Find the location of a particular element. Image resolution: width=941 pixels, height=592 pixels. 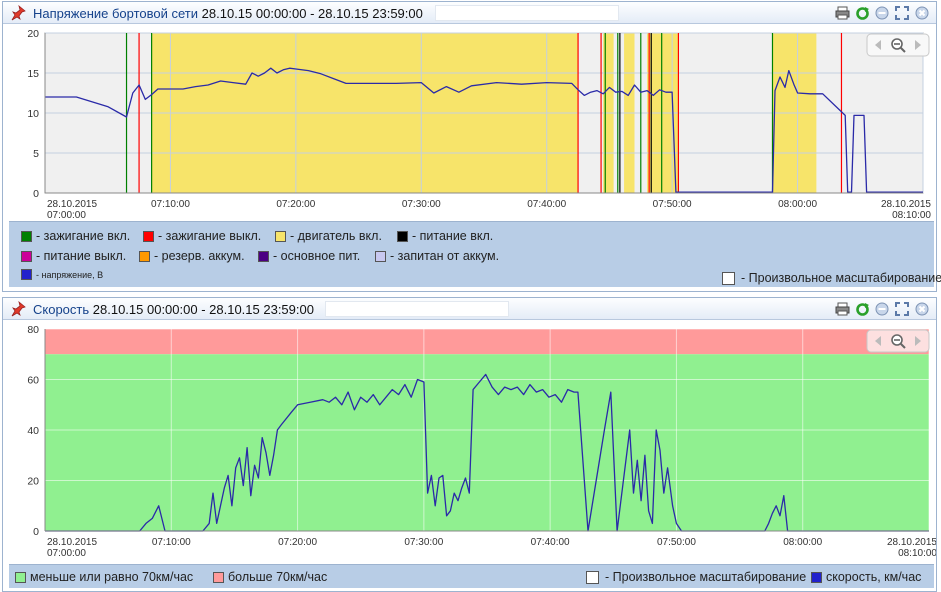

y-tick-label: 10 is located at coordinates (33, 114).